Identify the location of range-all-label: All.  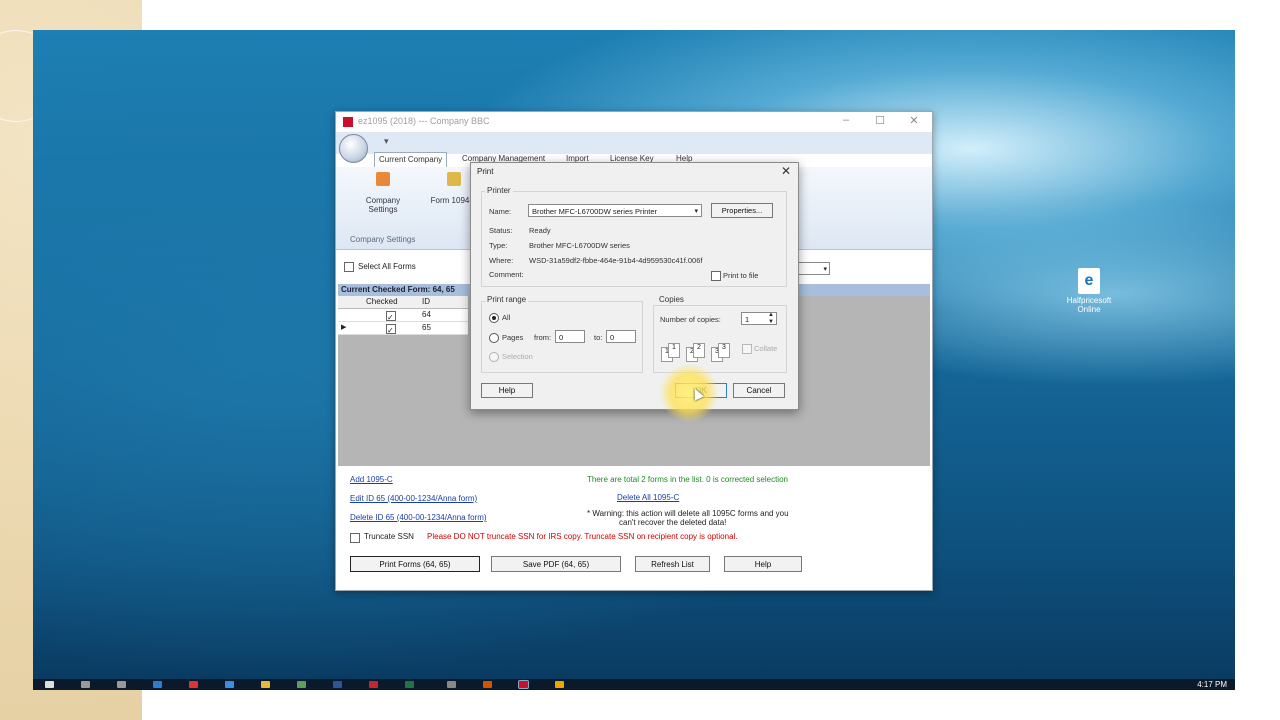
(506, 317).